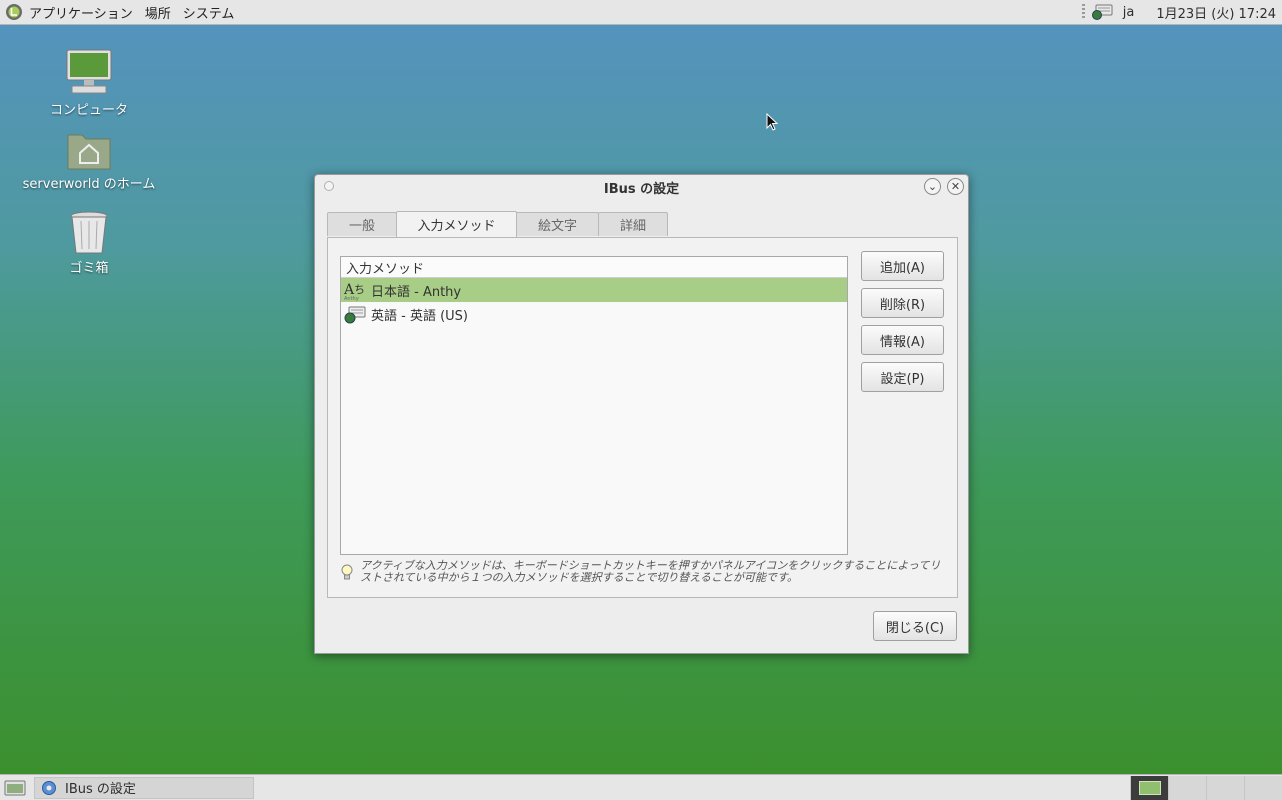 Image resolution: width=1282 pixels, height=800 pixels. I want to click on desktop-icon-home: serverworld のホーム, so click(89, 160).